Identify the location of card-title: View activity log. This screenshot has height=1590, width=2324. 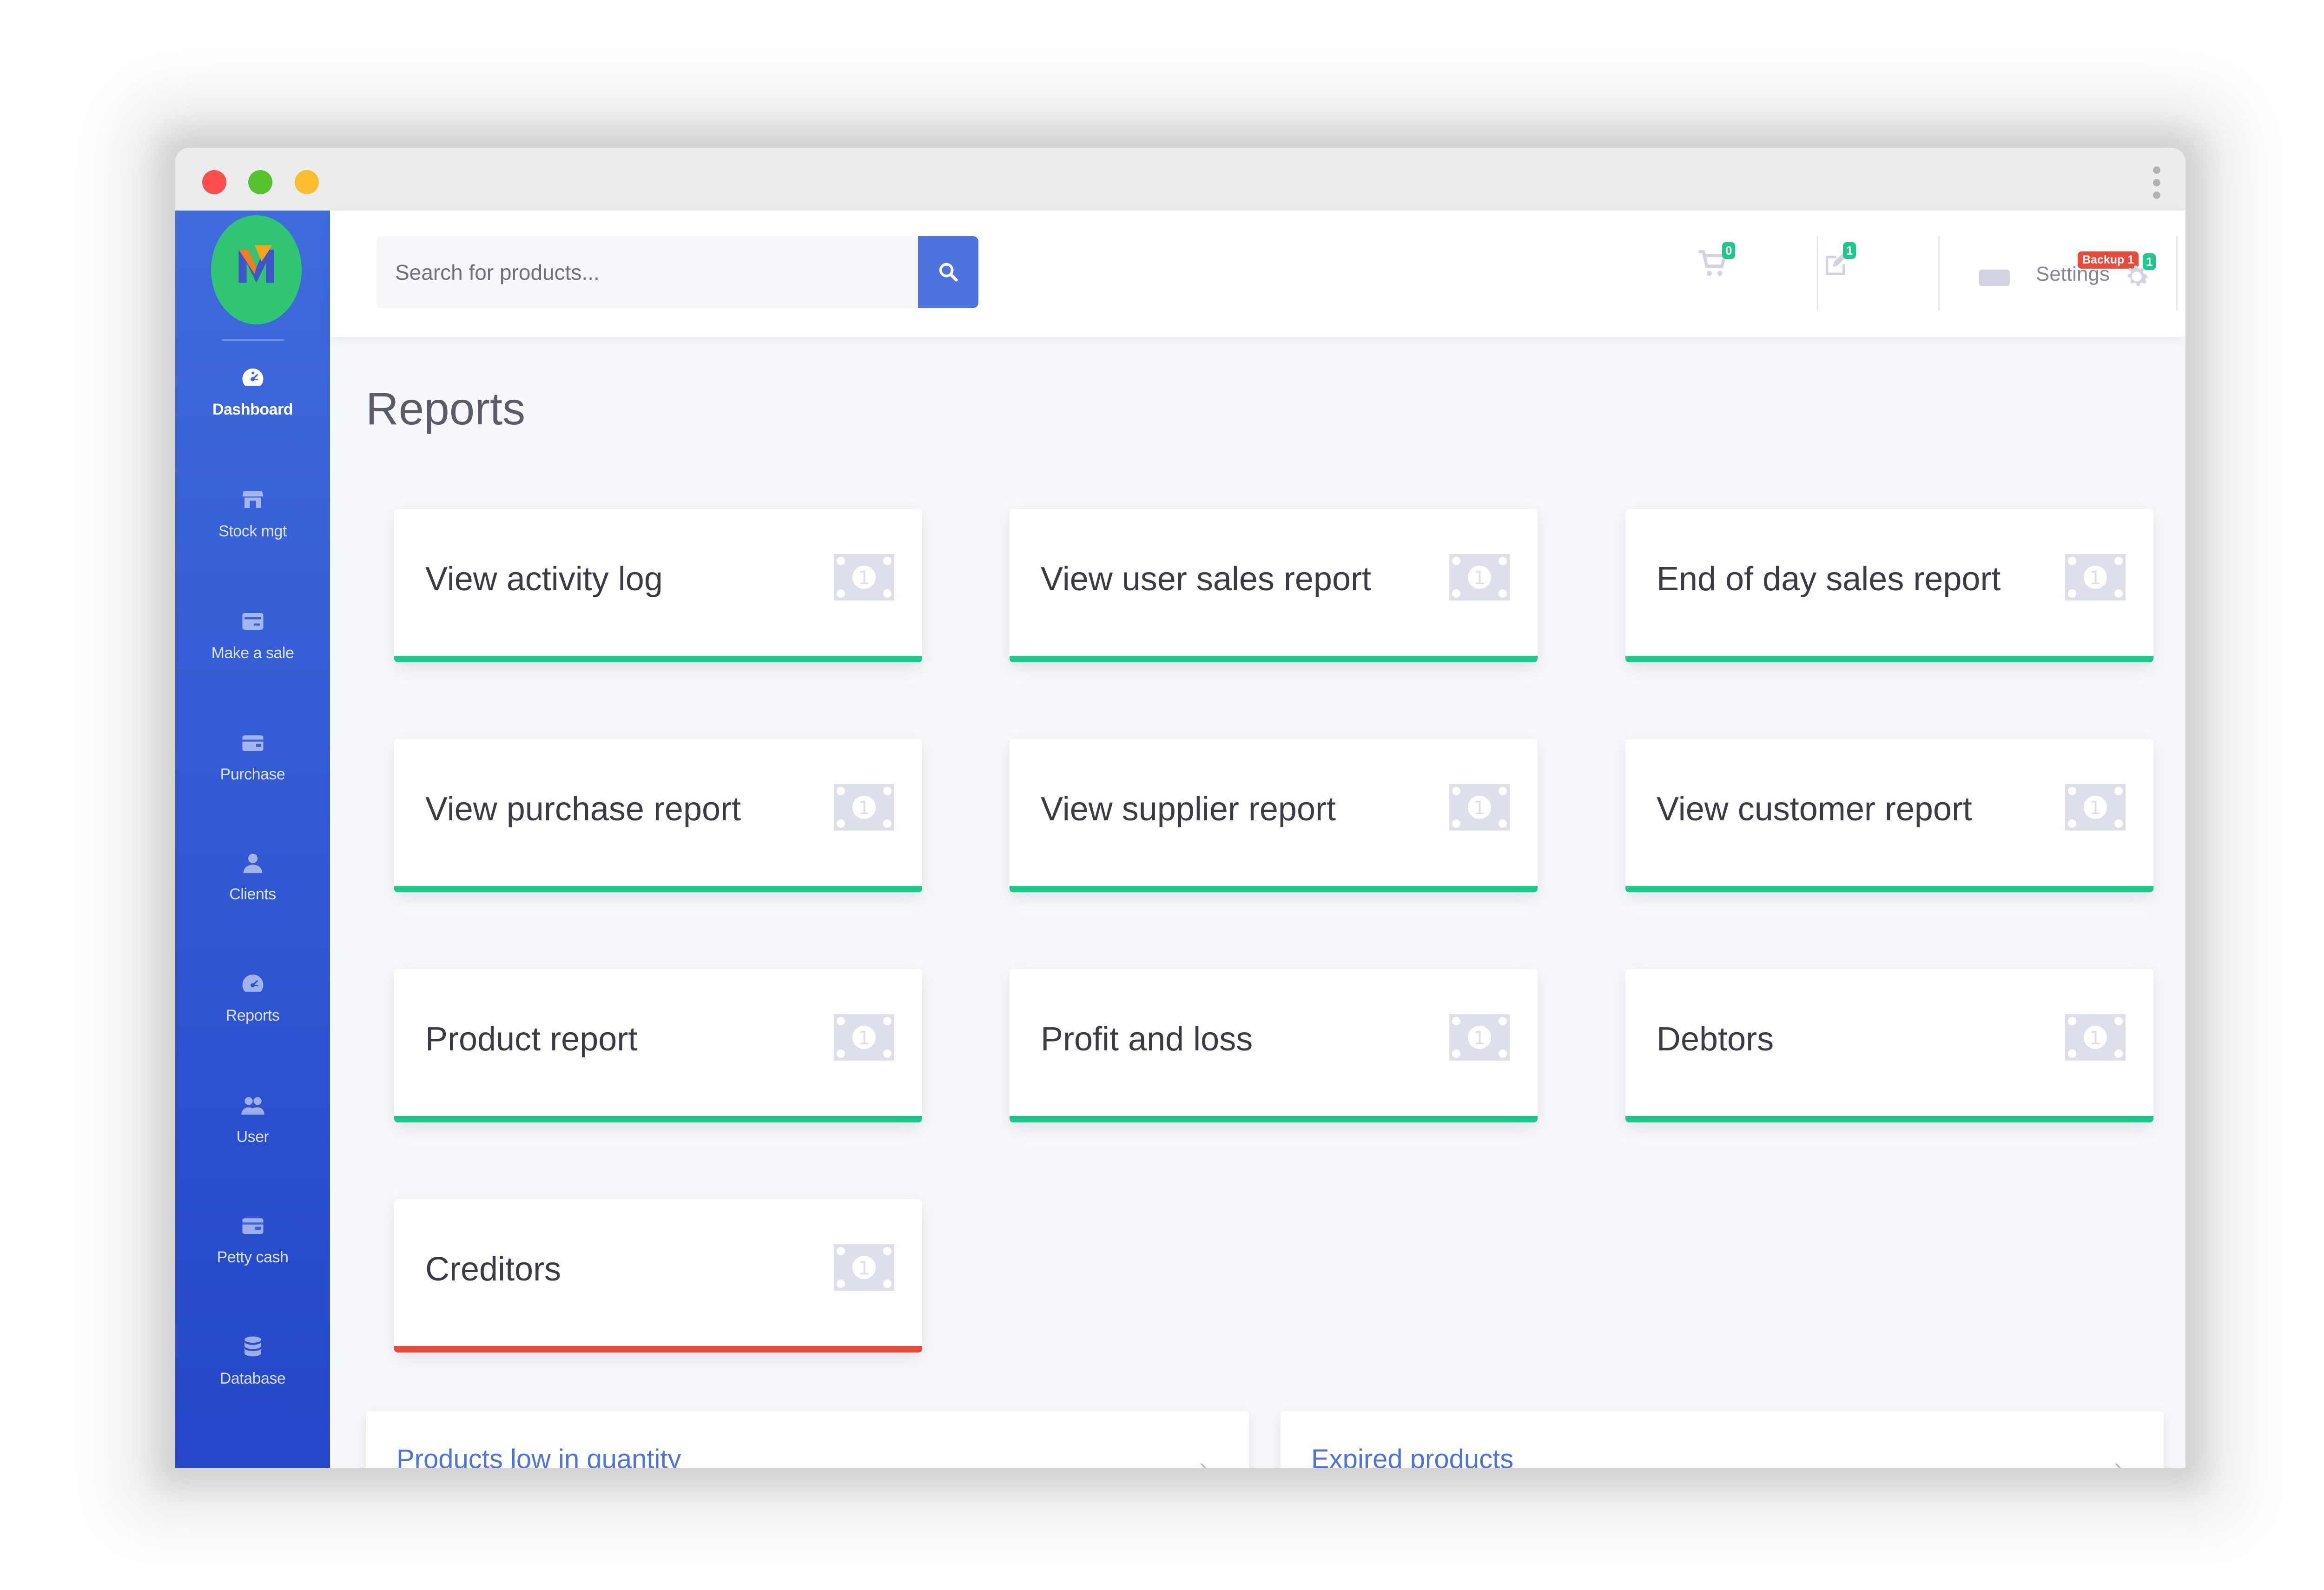
(544, 579).